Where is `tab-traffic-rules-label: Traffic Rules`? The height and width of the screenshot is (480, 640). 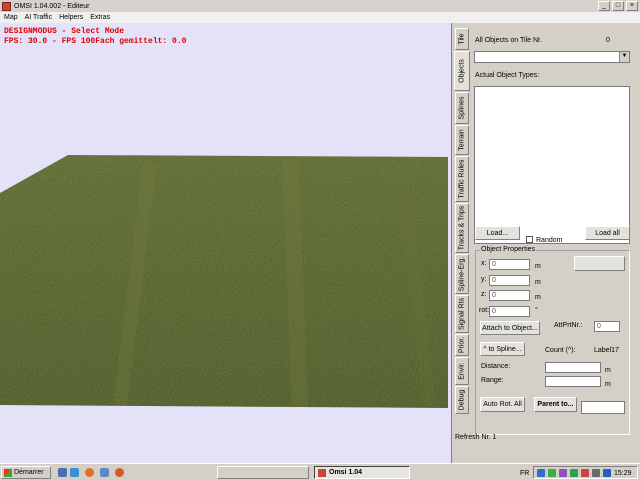
tab-traffic-rules-label: Traffic Rules is located at coordinates (462, 179).